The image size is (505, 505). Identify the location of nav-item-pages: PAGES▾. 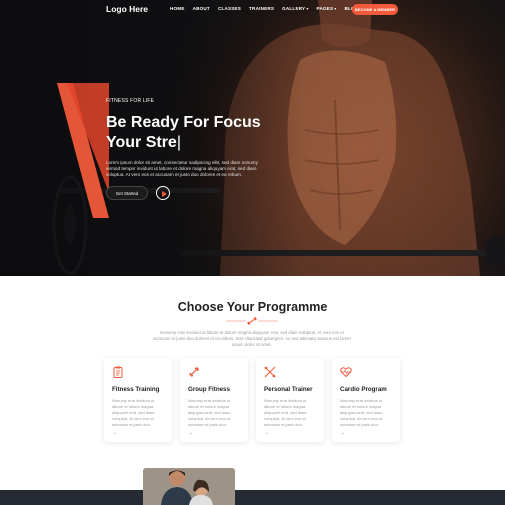
(327, 8).